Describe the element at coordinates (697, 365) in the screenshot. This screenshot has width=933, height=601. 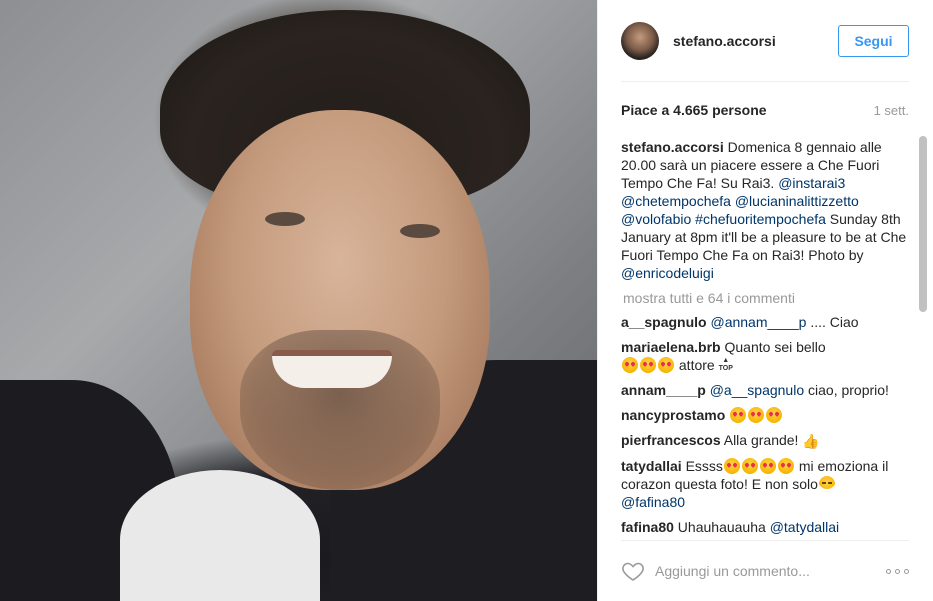
I see `comment-text: attore` at that location.